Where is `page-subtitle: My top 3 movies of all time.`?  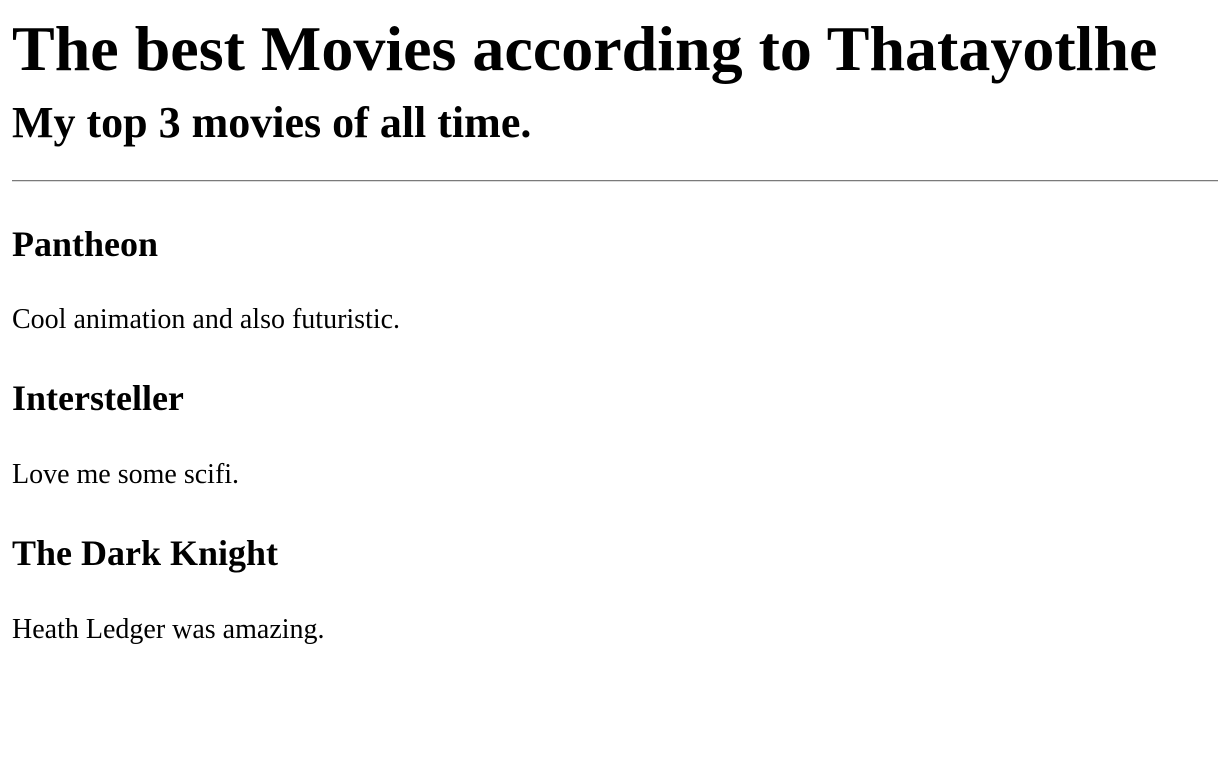
page-subtitle: My top 3 movies of all time. is located at coordinates (272, 122).